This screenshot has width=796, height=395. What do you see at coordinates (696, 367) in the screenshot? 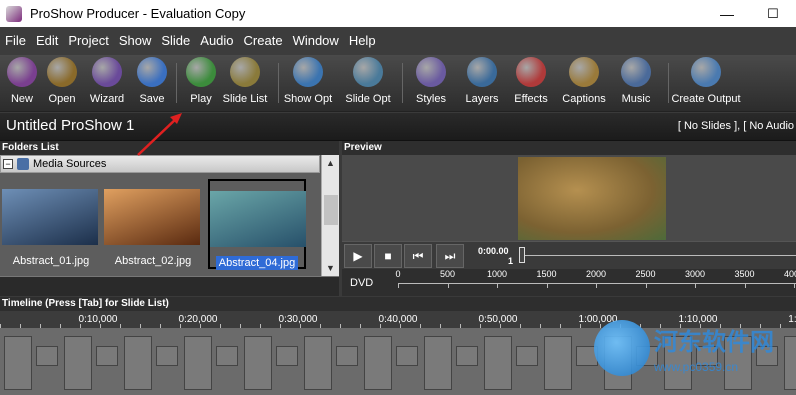
I see `watermark-url: www.pc0359.cn` at bounding box center [696, 367].